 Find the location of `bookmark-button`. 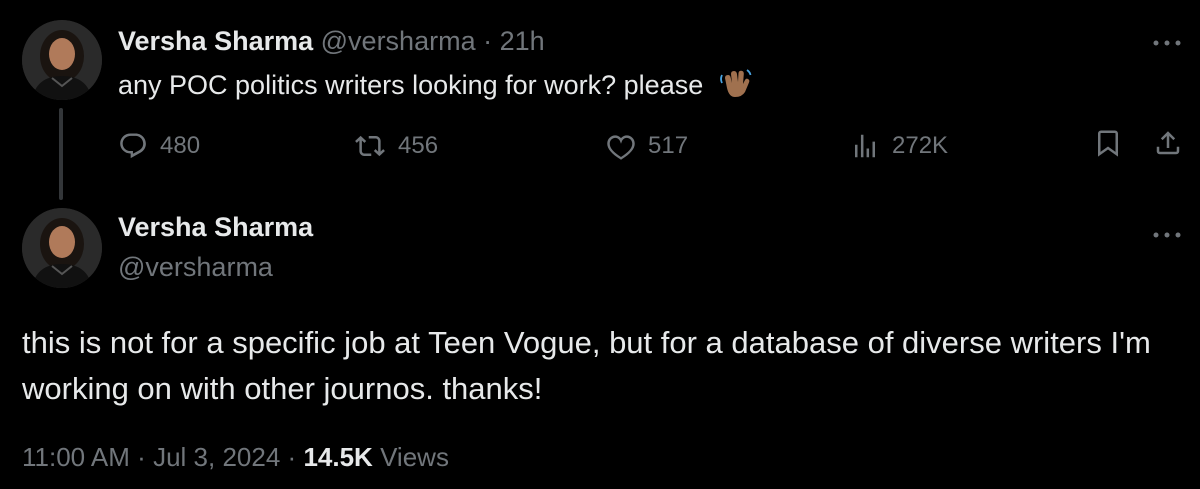

bookmark-button is located at coordinates (1108, 143).